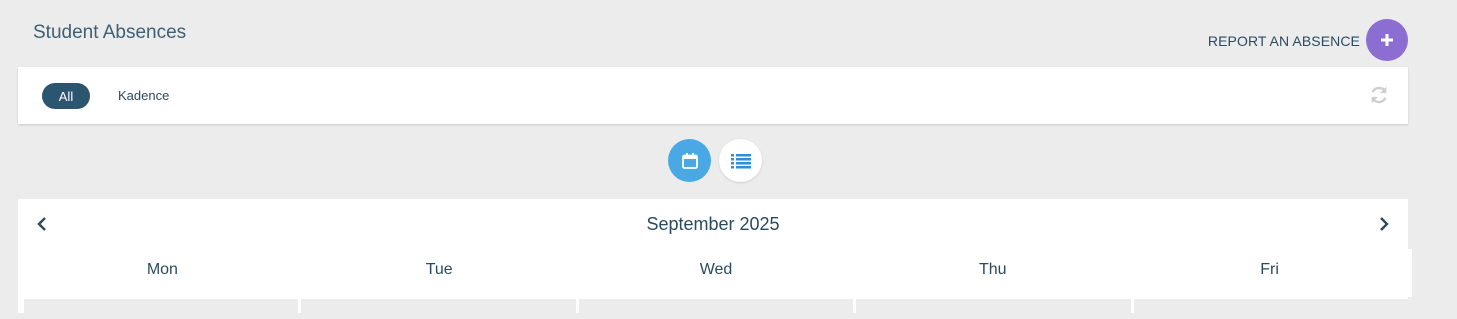 The image size is (1457, 319). What do you see at coordinates (715, 160) in the screenshot?
I see `view-toggle` at bounding box center [715, 160].